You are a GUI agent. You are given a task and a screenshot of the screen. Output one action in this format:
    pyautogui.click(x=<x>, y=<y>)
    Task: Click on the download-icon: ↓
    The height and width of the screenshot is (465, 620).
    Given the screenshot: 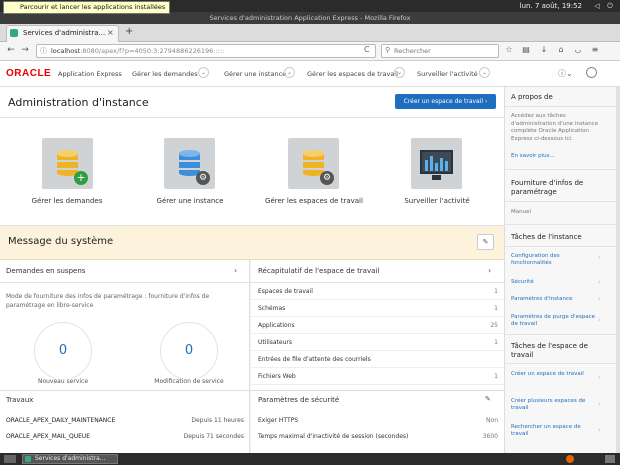 What is the action you would take?
    pyautogui.click(x=544, y=49)
    